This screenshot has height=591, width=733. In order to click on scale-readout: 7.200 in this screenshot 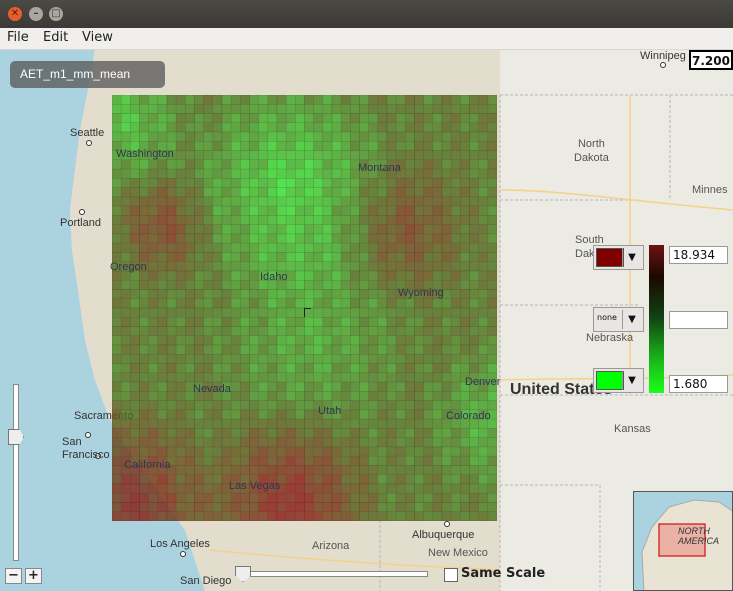, I will do `click(711, 60)`.